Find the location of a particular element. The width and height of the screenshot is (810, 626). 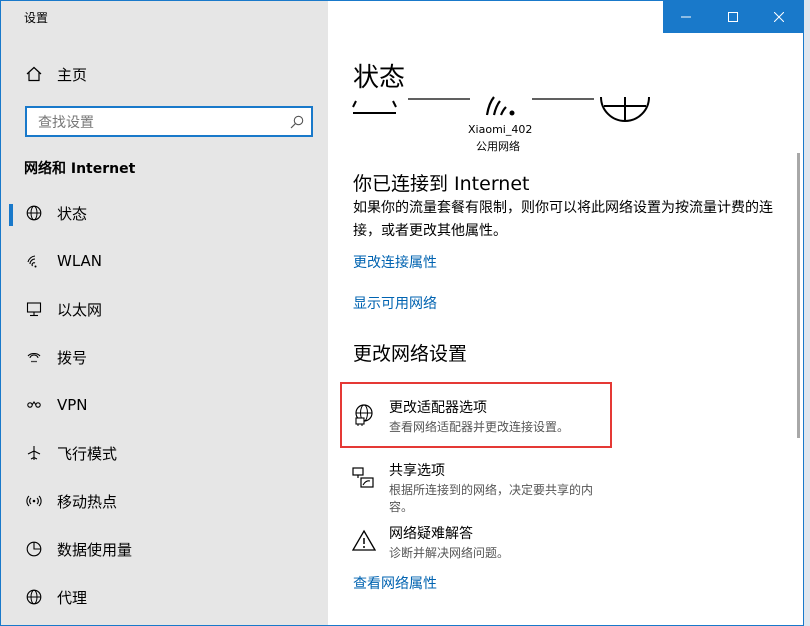

warning-icon is located at coordinates (364, 541).